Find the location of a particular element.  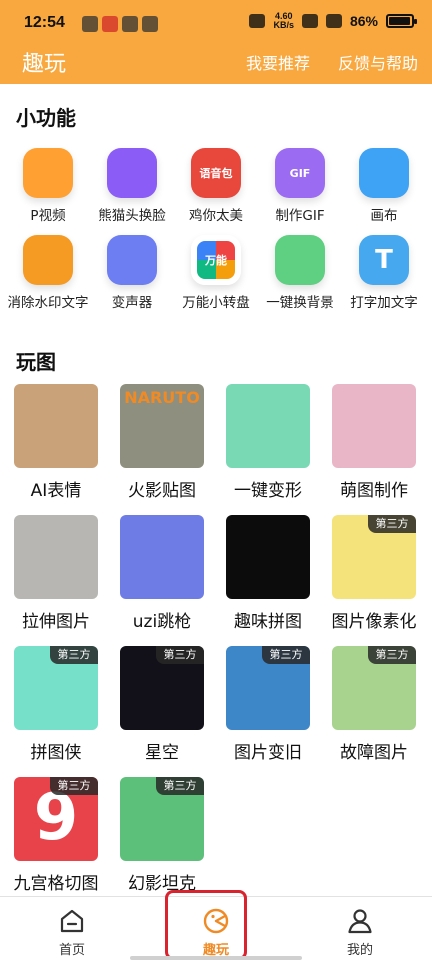

battery-icon is located at coordinates (401, 21).